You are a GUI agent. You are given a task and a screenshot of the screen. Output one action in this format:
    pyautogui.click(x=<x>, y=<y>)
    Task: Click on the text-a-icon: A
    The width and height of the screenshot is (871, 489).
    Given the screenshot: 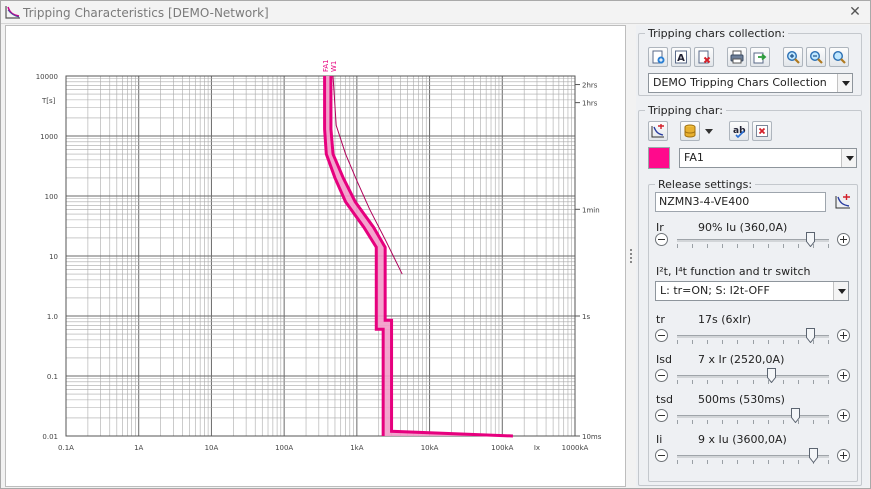 What is the action you would take?
    pyautogui.click(x=681, y=57)
    